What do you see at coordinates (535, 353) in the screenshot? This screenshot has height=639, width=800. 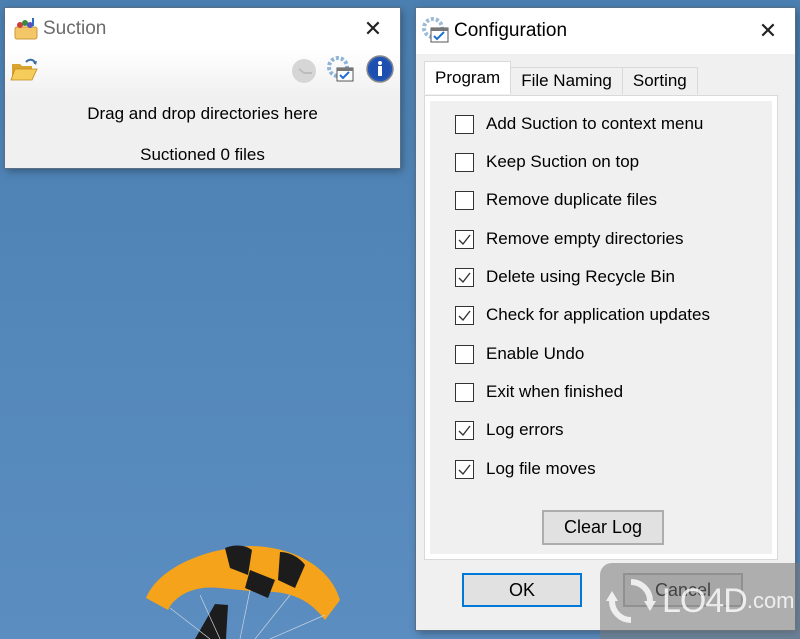 I see `option-label: Enable Undo` at bounding box center [535, 353].